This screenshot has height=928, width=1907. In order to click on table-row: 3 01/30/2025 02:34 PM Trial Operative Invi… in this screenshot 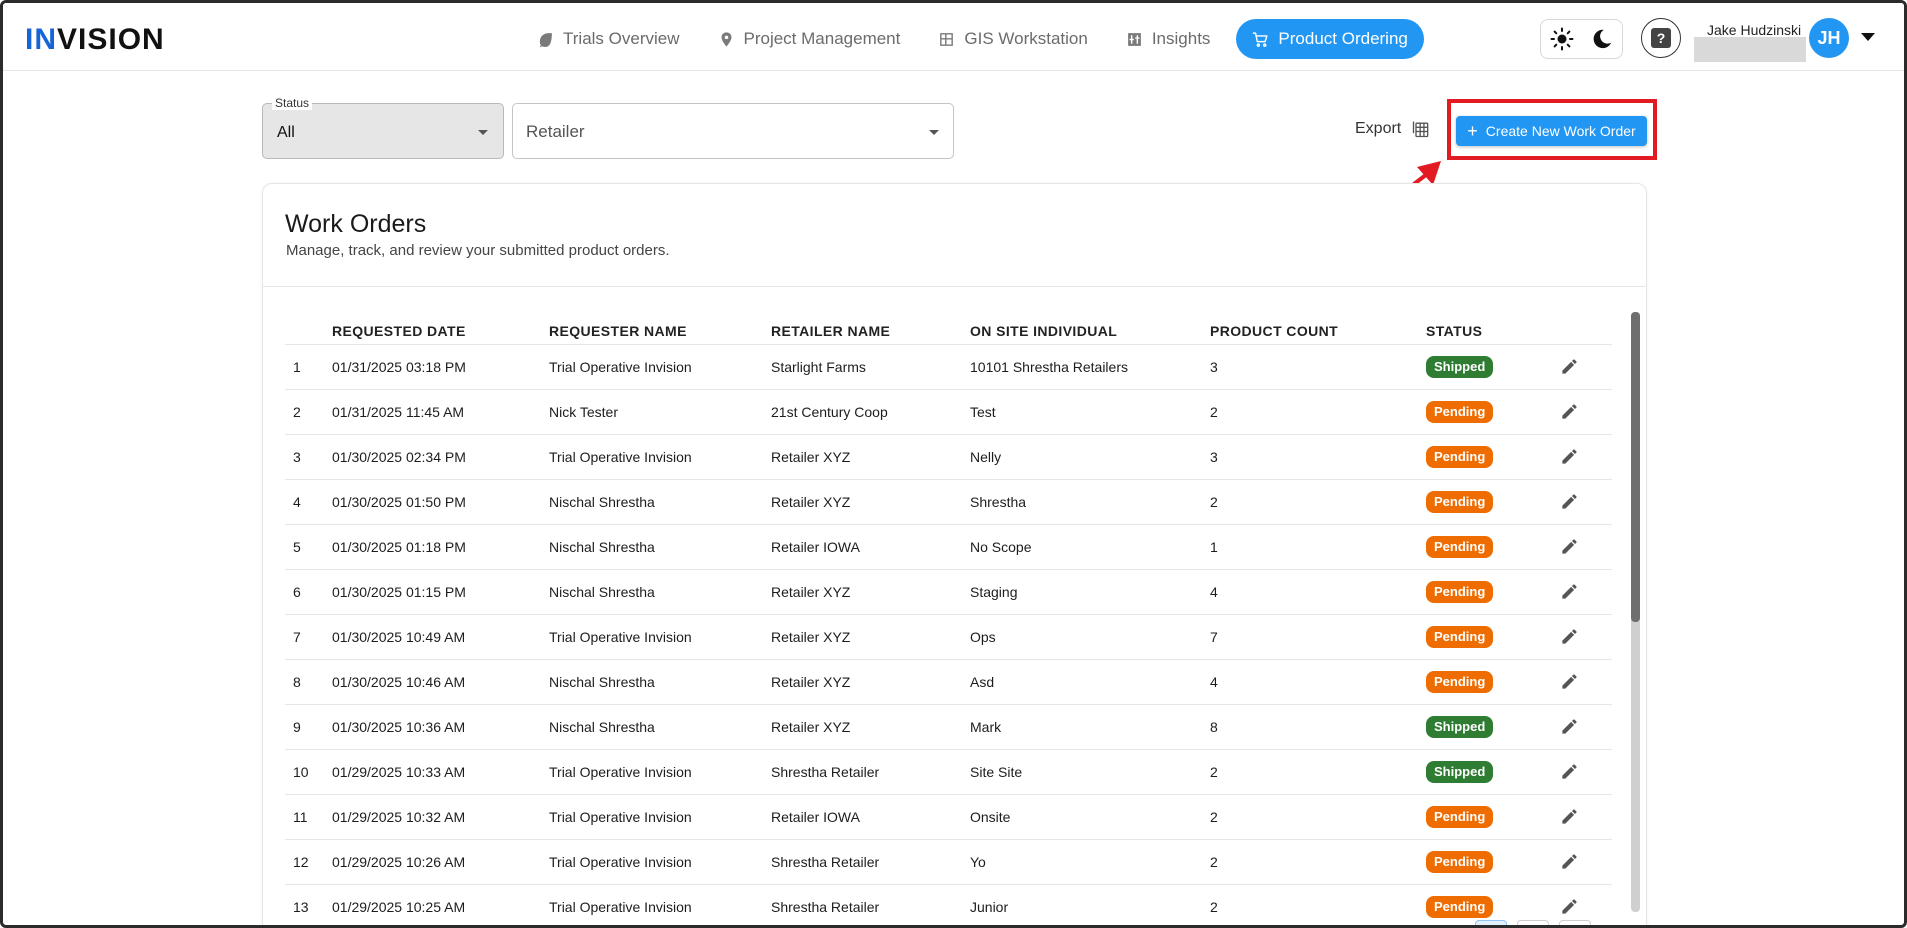, I will do `click(948, 457)`.